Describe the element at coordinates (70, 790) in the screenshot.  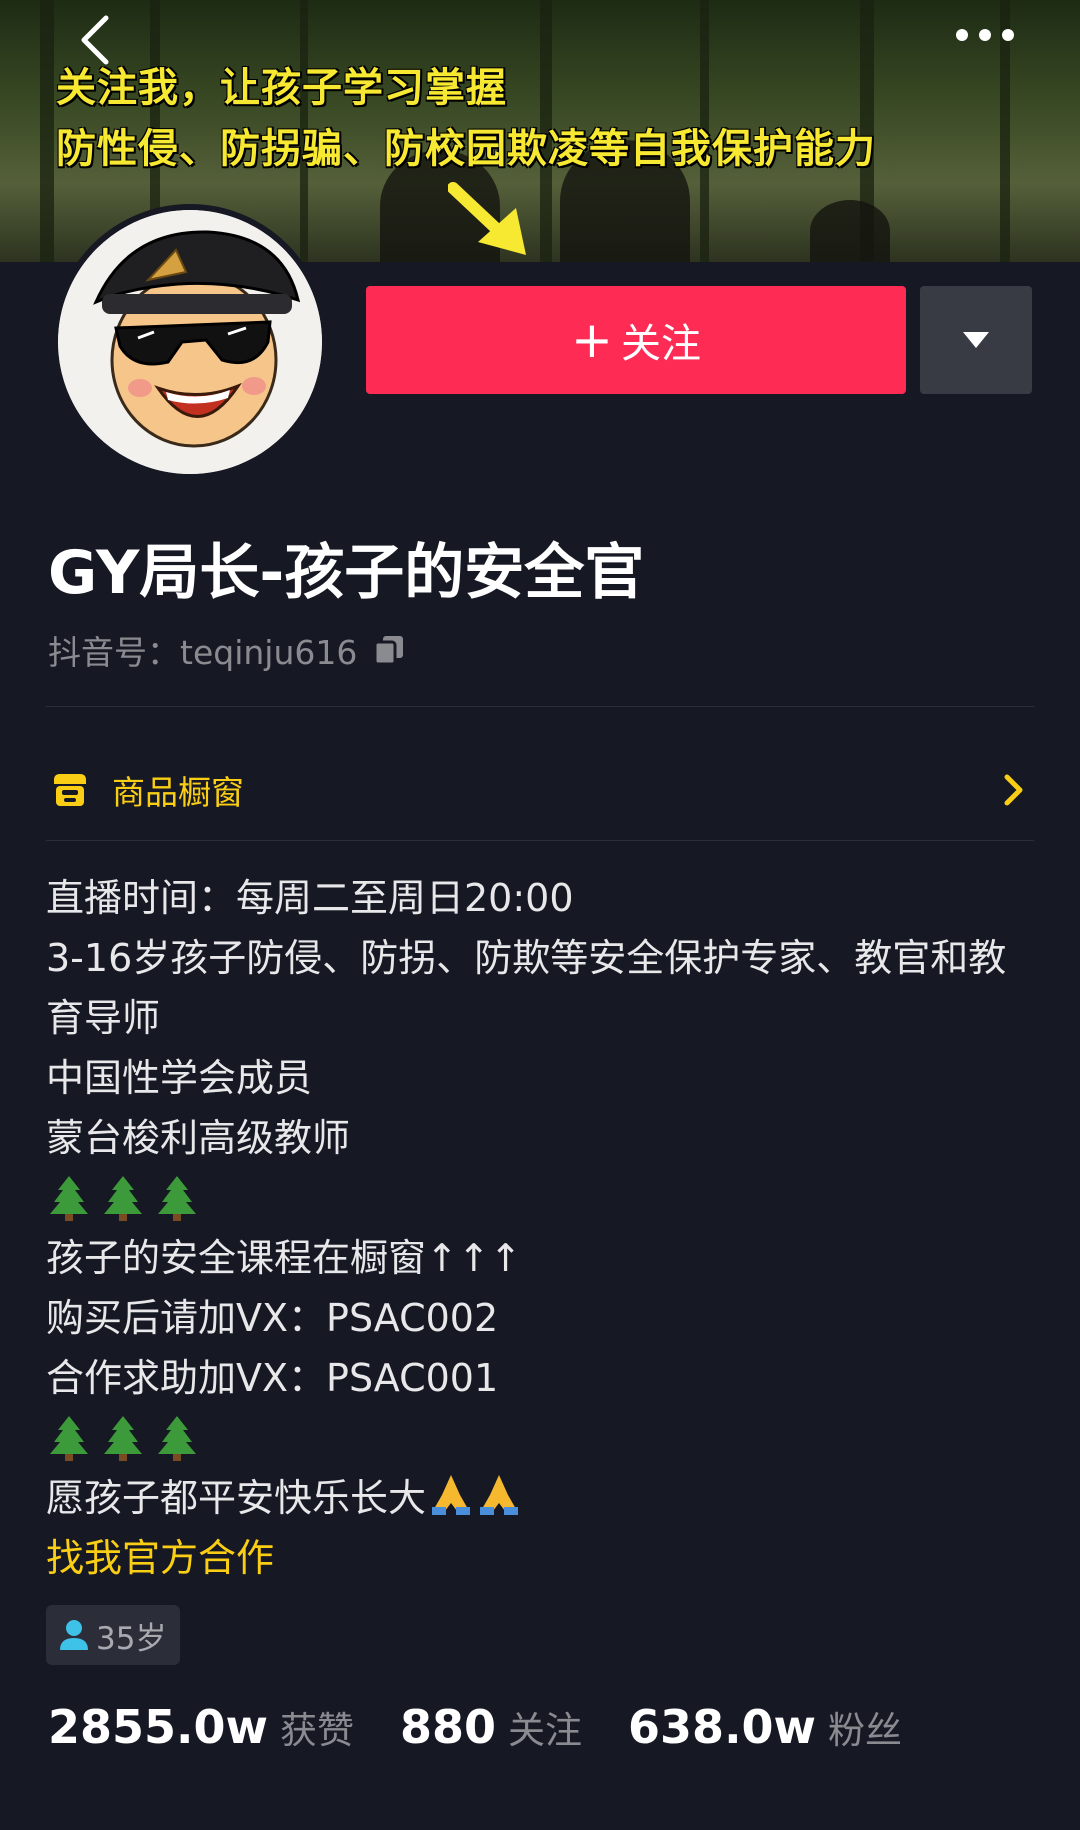
I see `shop-icon` at that location.